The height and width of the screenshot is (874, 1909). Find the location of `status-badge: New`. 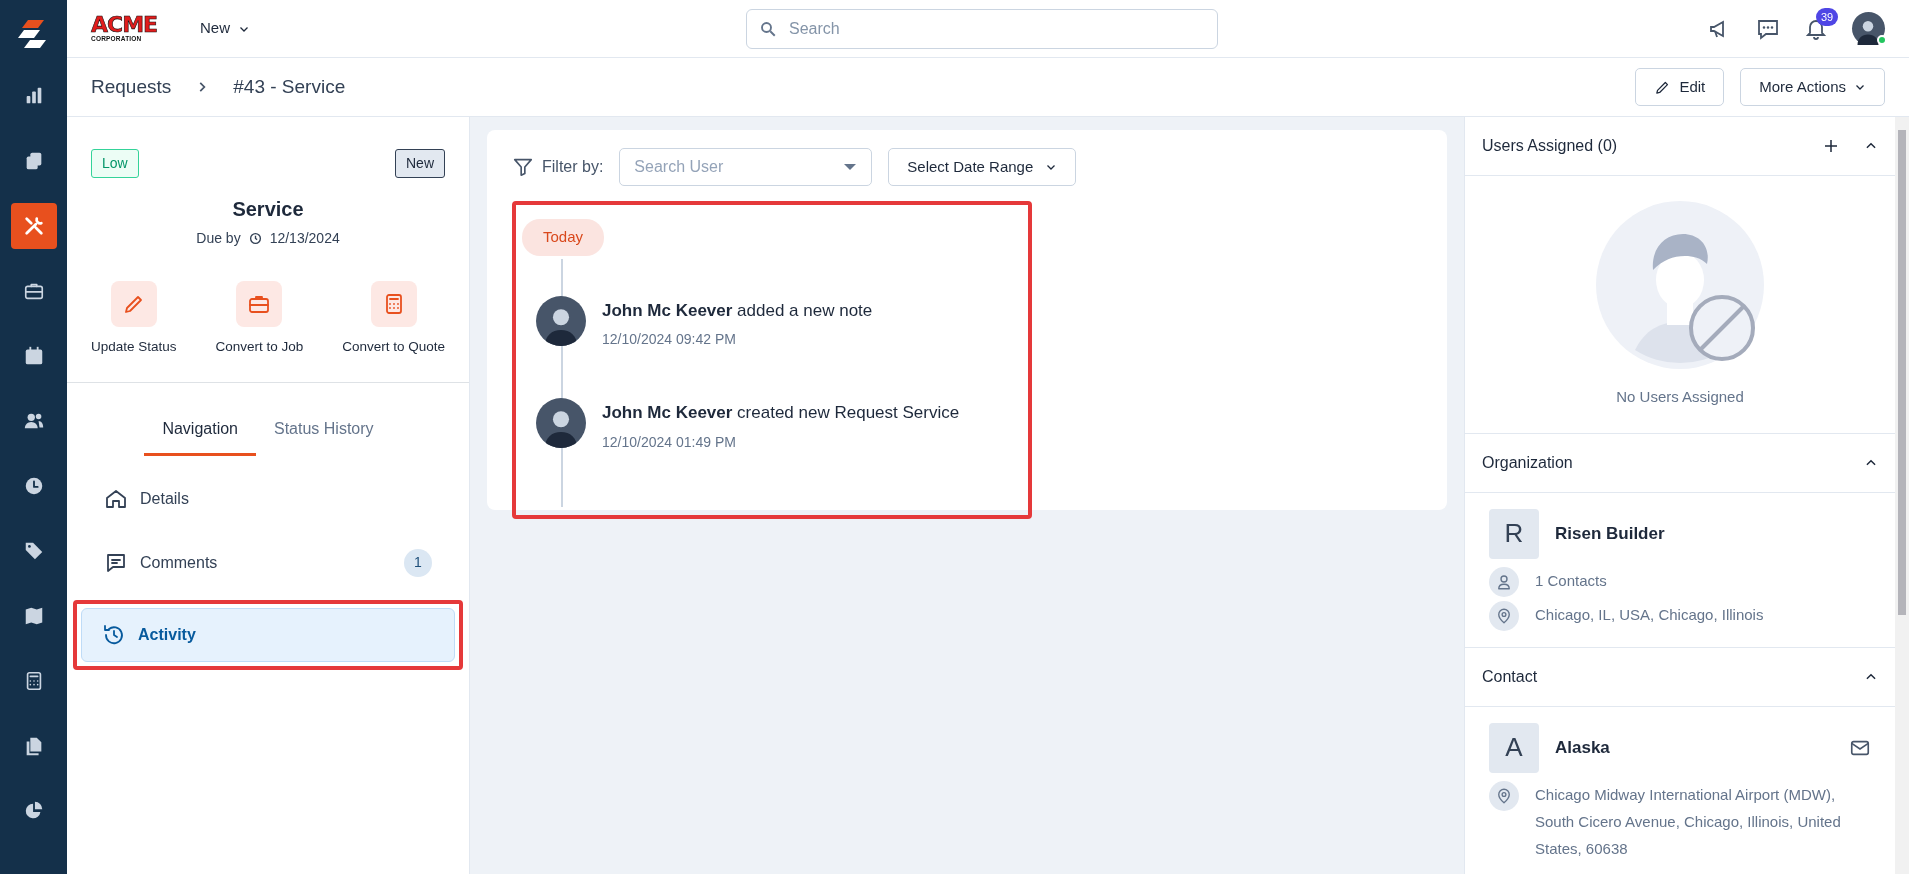

status-badge: New is located at coordinates (420, 163).